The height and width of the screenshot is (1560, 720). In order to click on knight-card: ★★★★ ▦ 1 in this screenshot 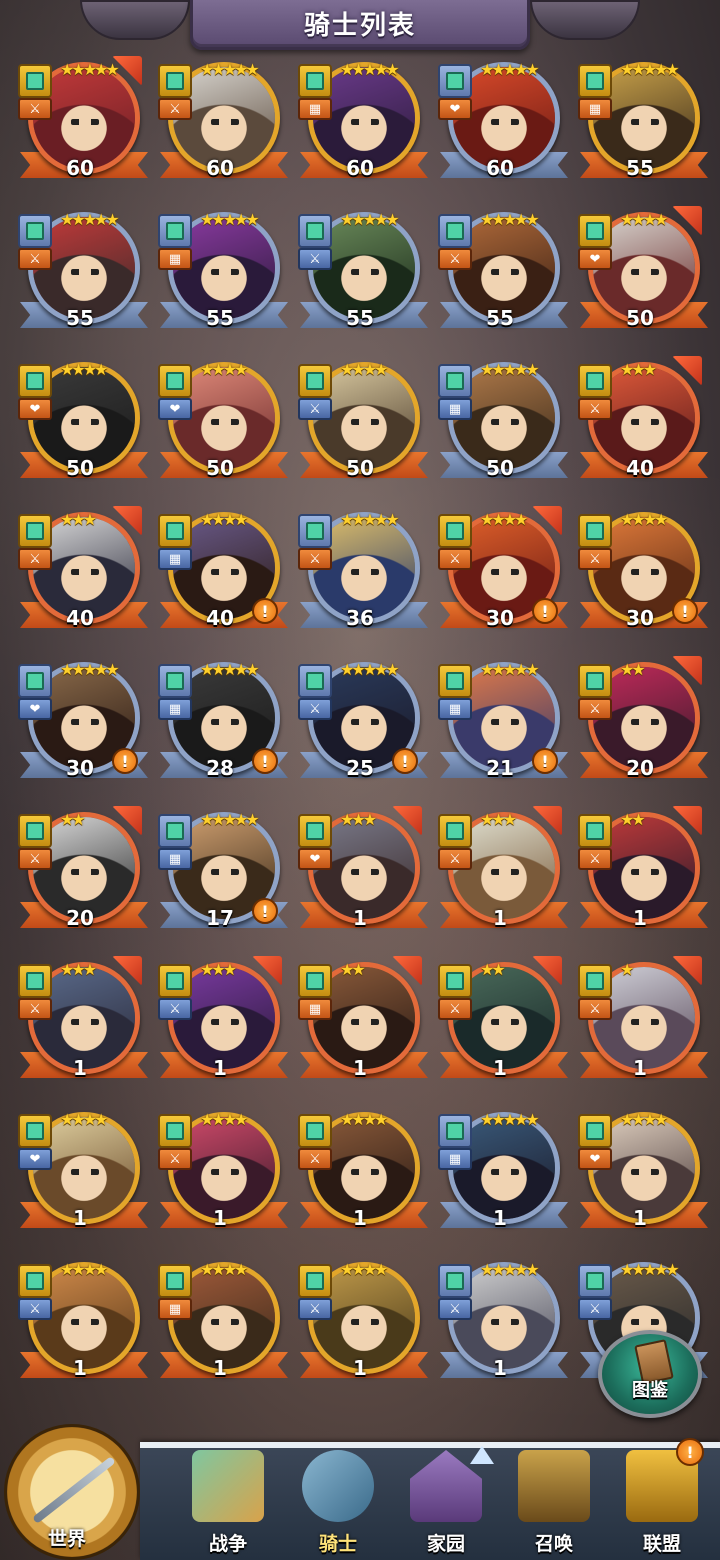, I will do `click(220, 1326)`.